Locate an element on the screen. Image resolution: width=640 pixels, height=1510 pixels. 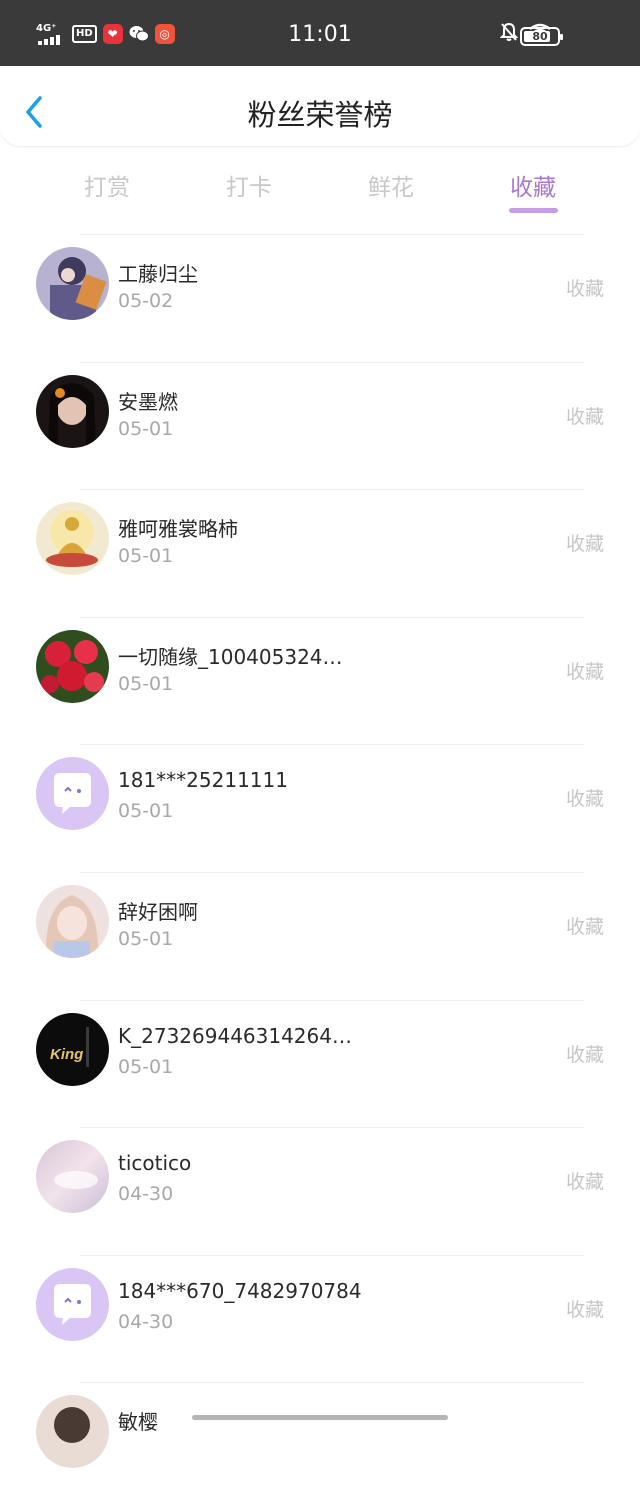
avatar-king-text: King is located at coordinates (66, 1054).